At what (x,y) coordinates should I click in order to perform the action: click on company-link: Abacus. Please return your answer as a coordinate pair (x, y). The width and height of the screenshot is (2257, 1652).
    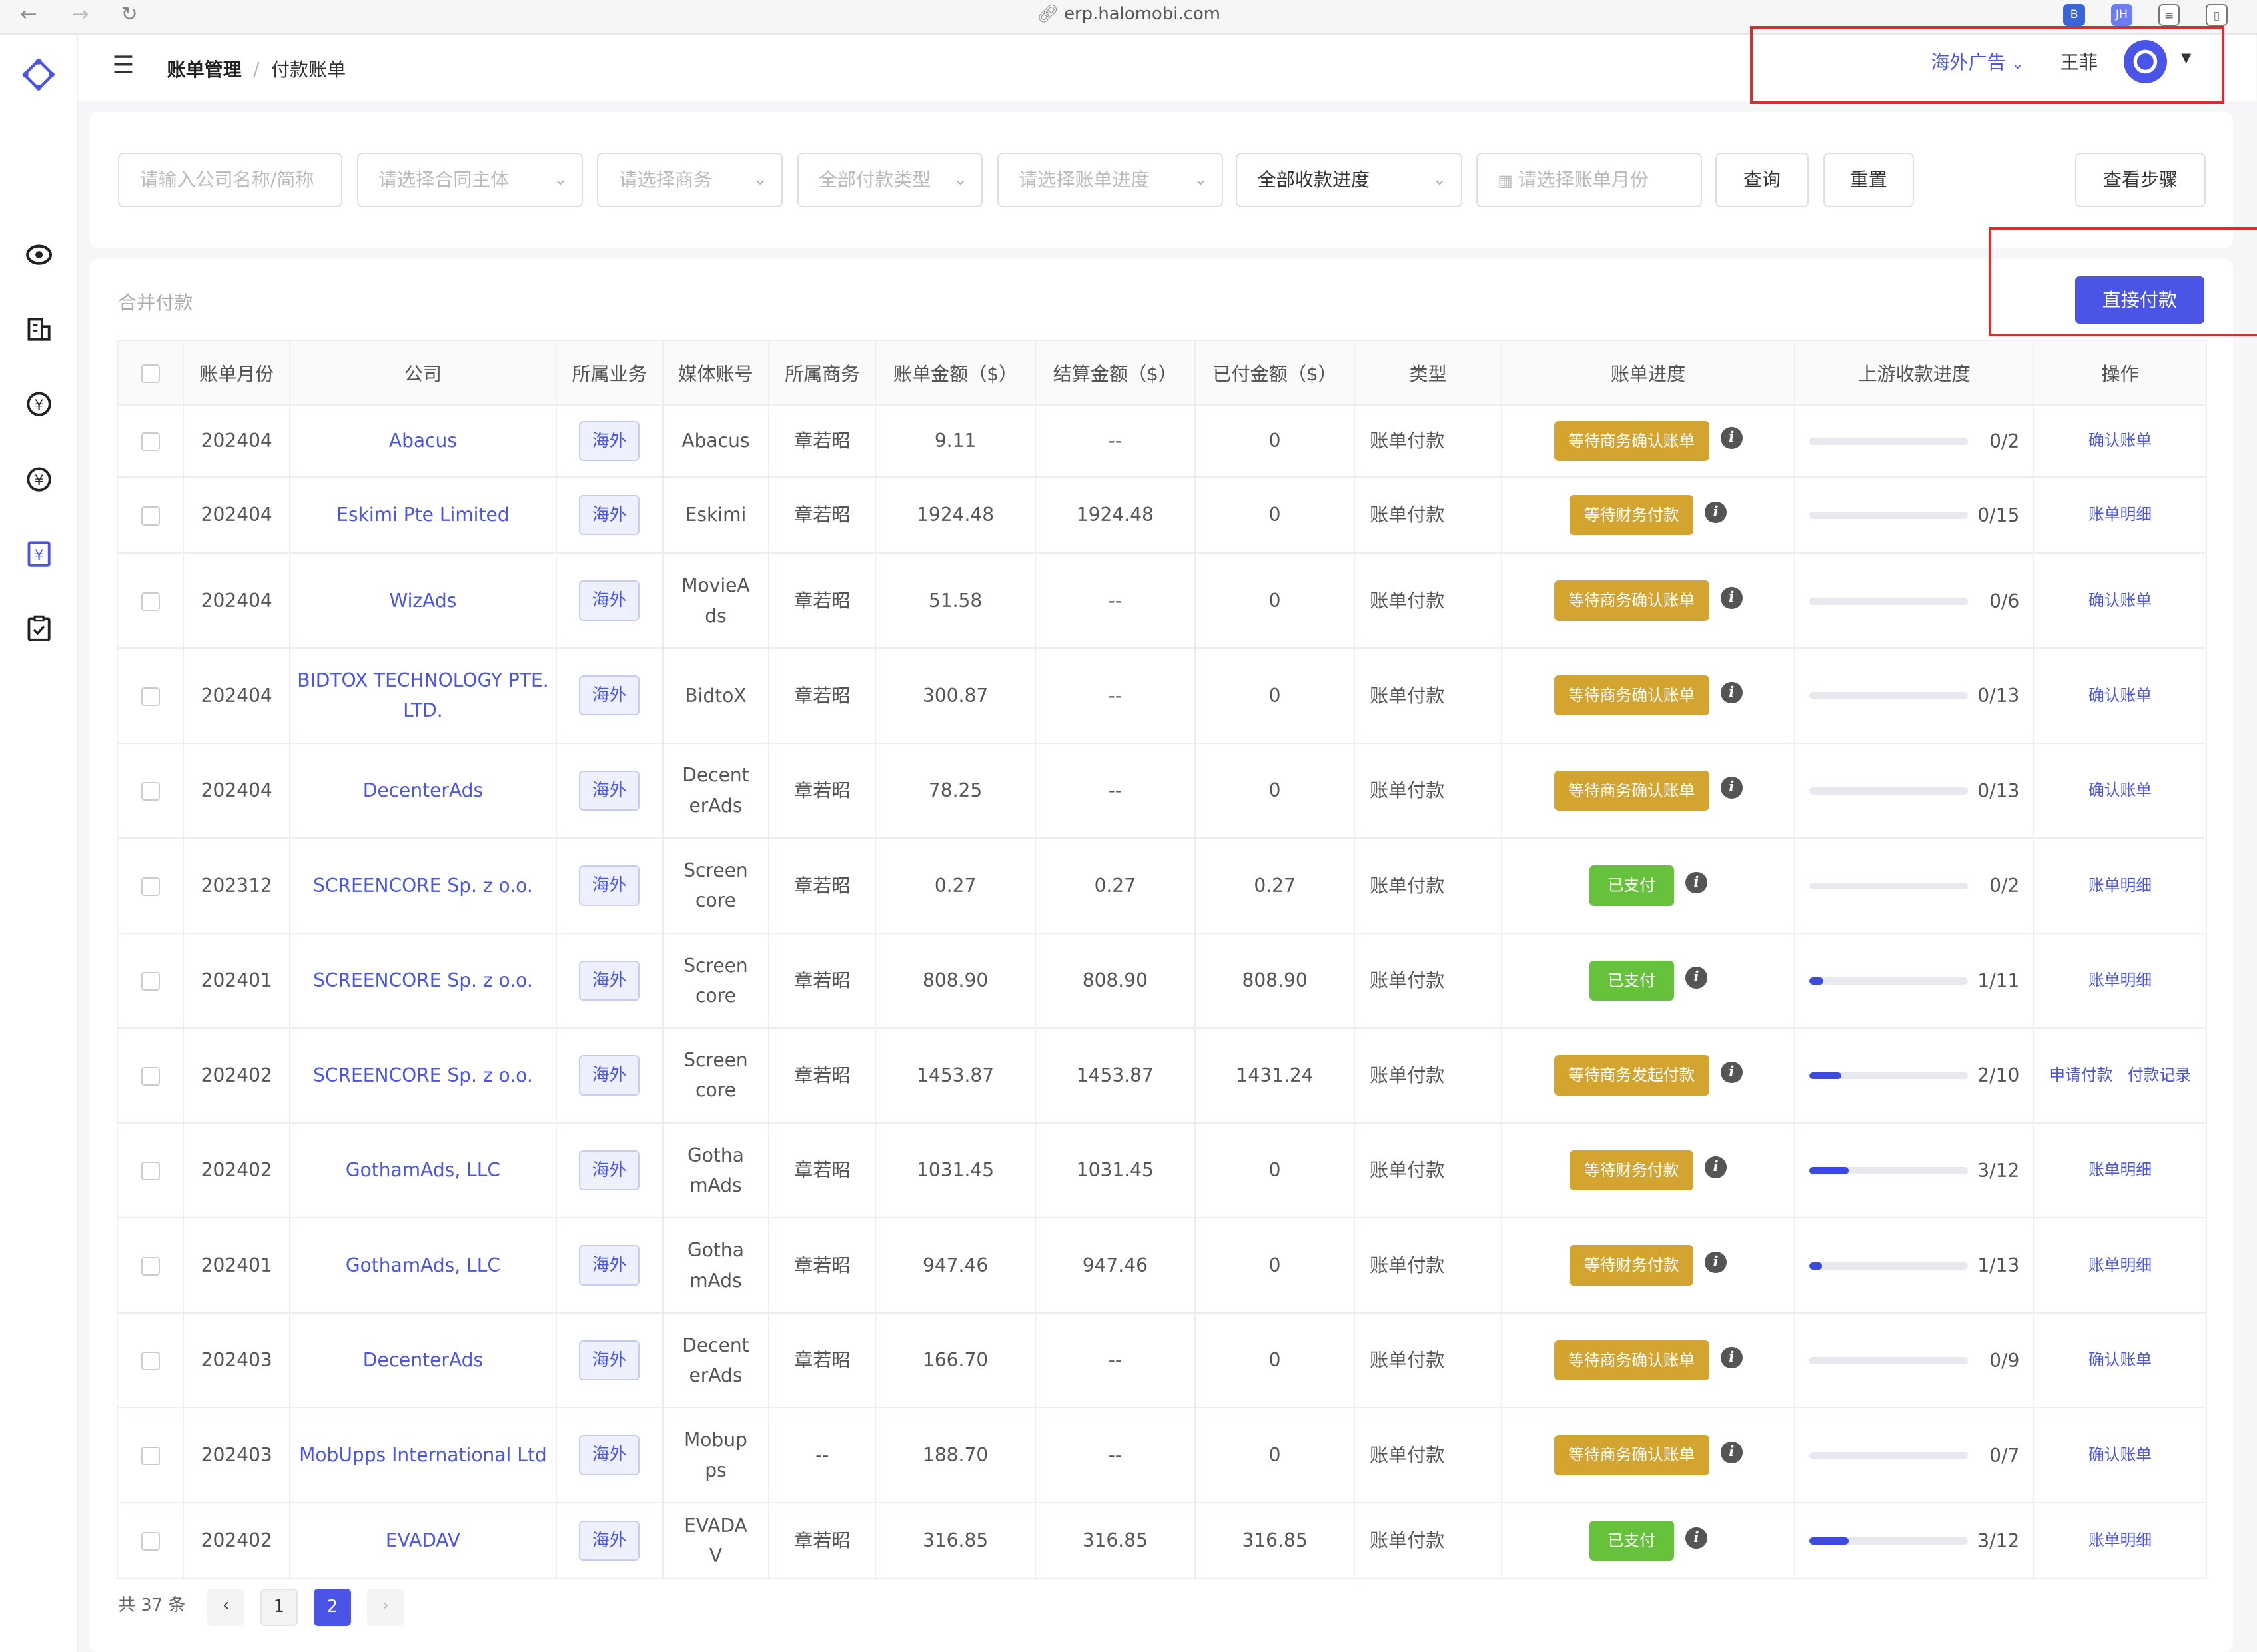
    Looking at the image, I should click on (423, 441).